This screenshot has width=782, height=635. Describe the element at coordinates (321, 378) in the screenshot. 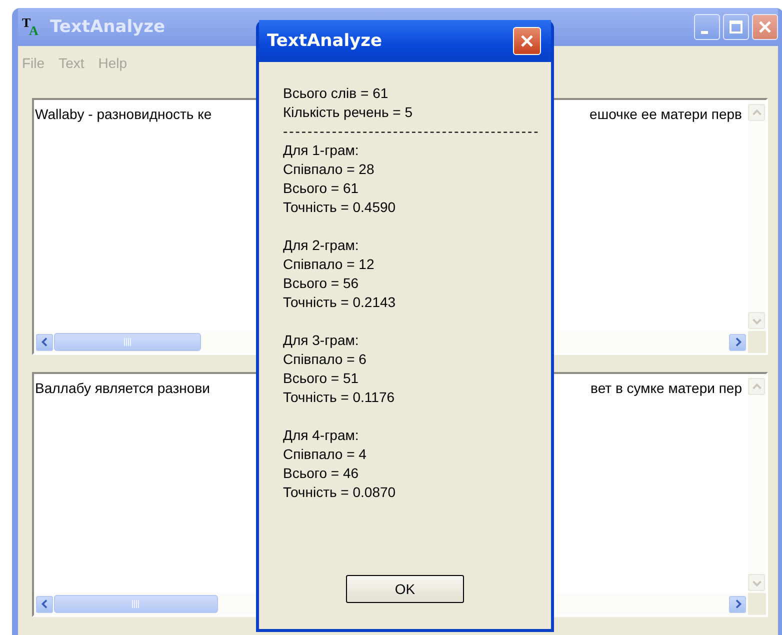

I see `result-line: Всього = 51` at that location.